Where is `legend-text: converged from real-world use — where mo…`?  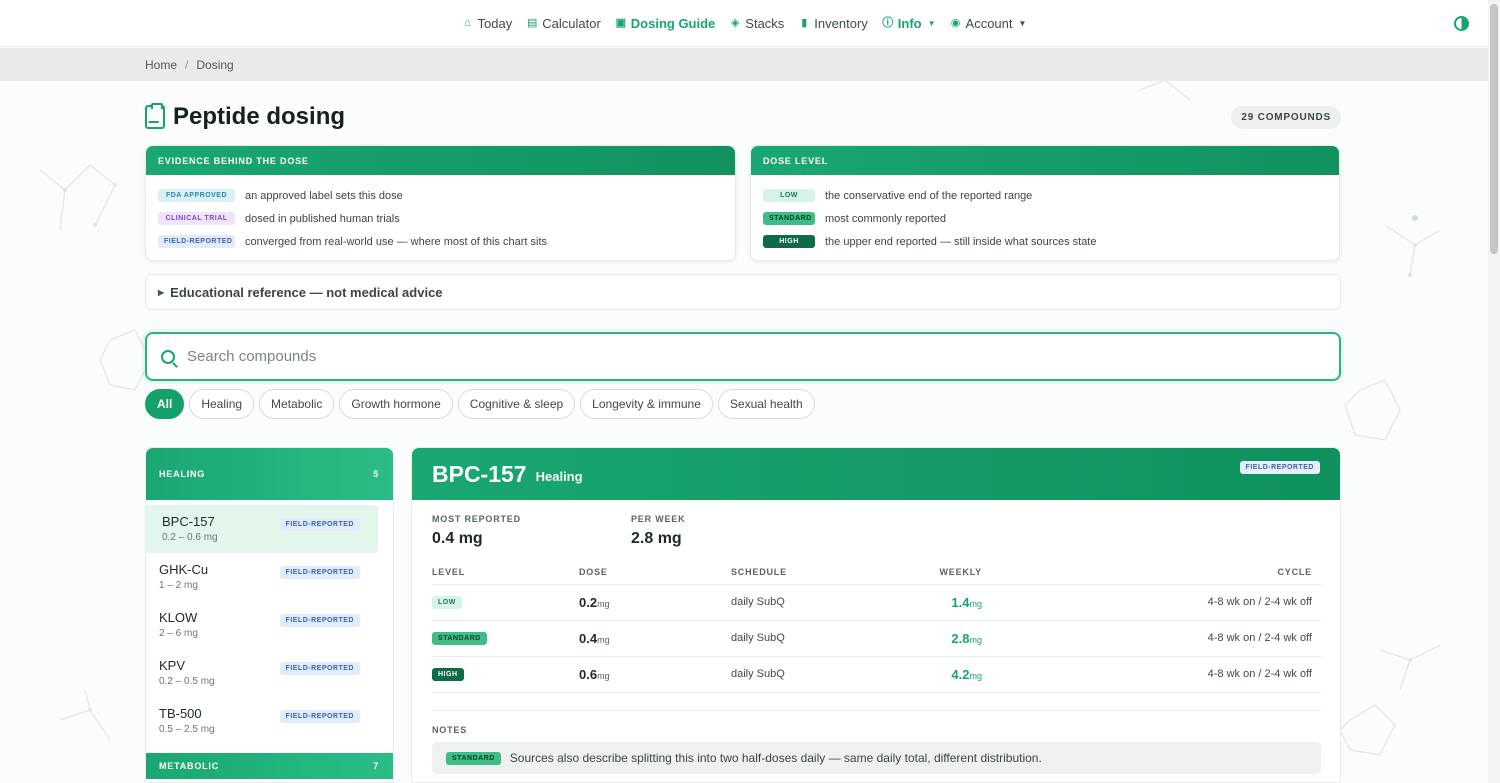
legend-text: converged from real-world use — where mo… is located at coordinates (396, 241).